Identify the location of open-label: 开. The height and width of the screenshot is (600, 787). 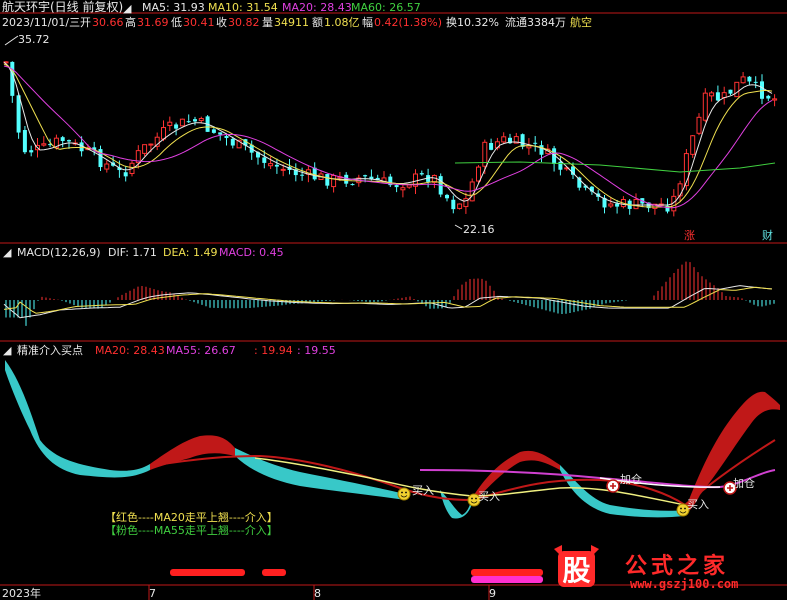
(85, 22).